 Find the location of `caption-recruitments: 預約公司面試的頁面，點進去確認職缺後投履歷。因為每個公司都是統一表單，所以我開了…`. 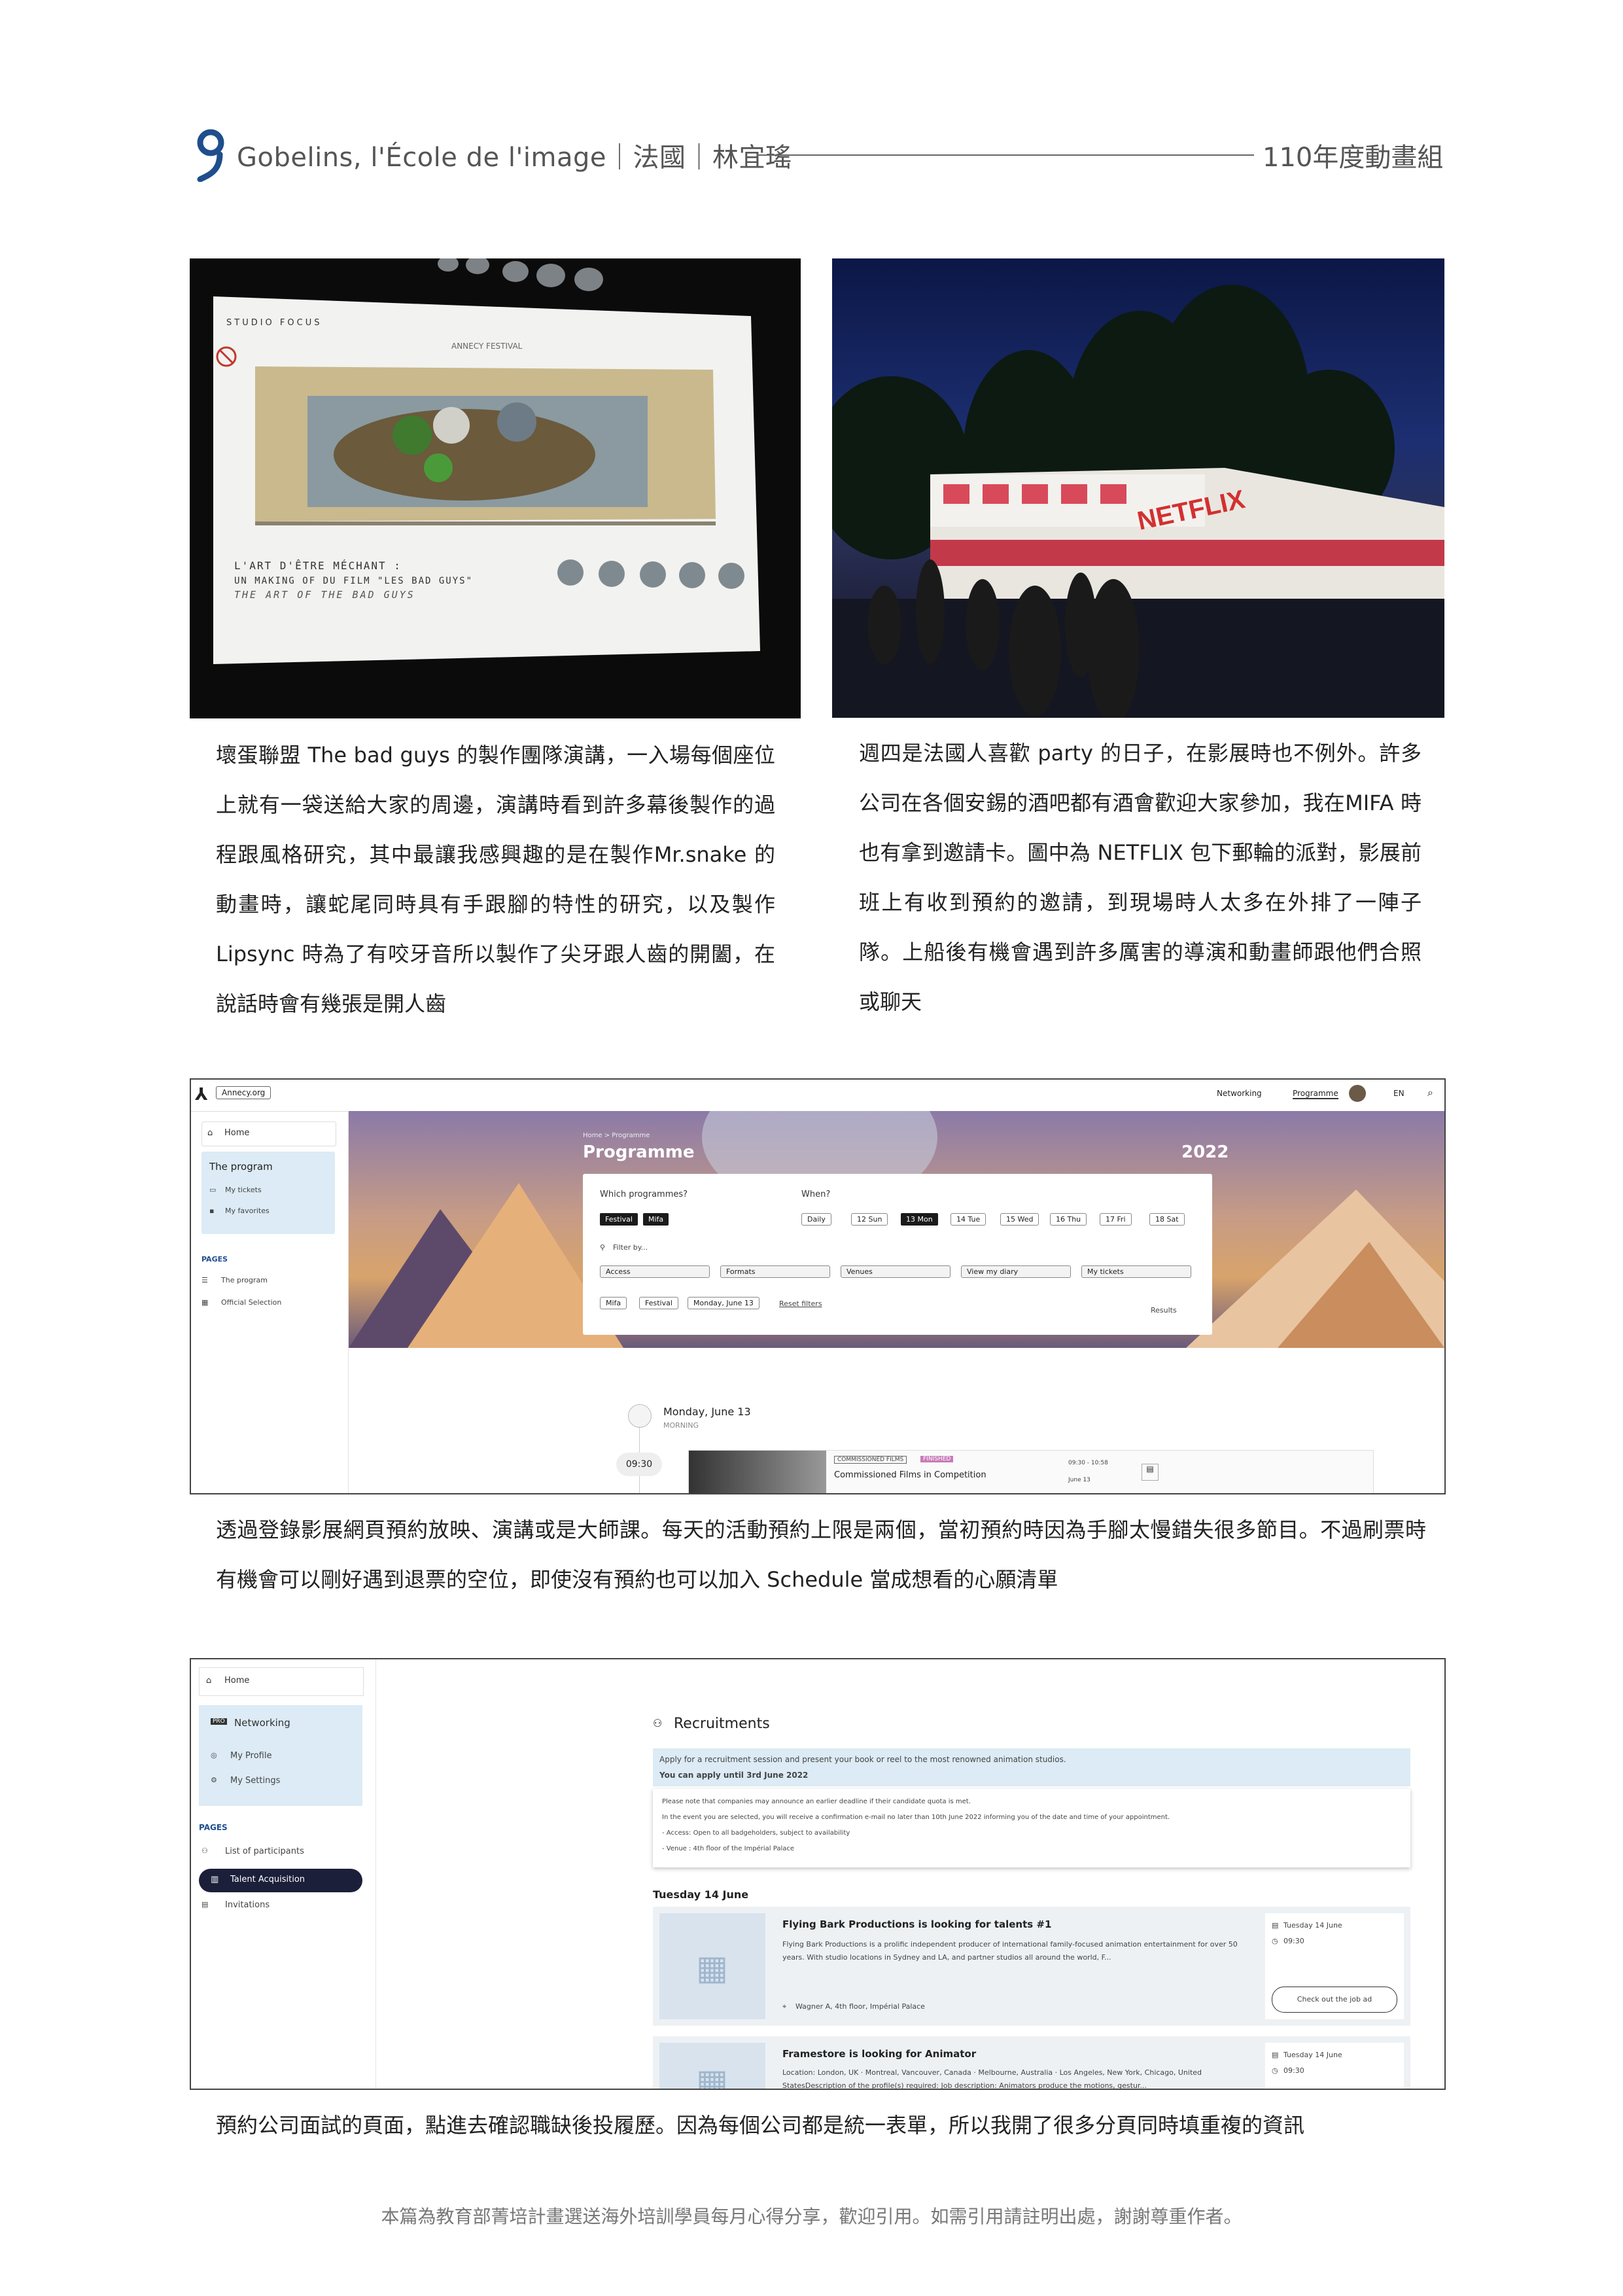

caption-recruitments: 預約公司面試的頁面，點進去確認職缺後投履歷。因為每個公司都是統一表單，所以我開了… is located at coordinates (761, 2125).